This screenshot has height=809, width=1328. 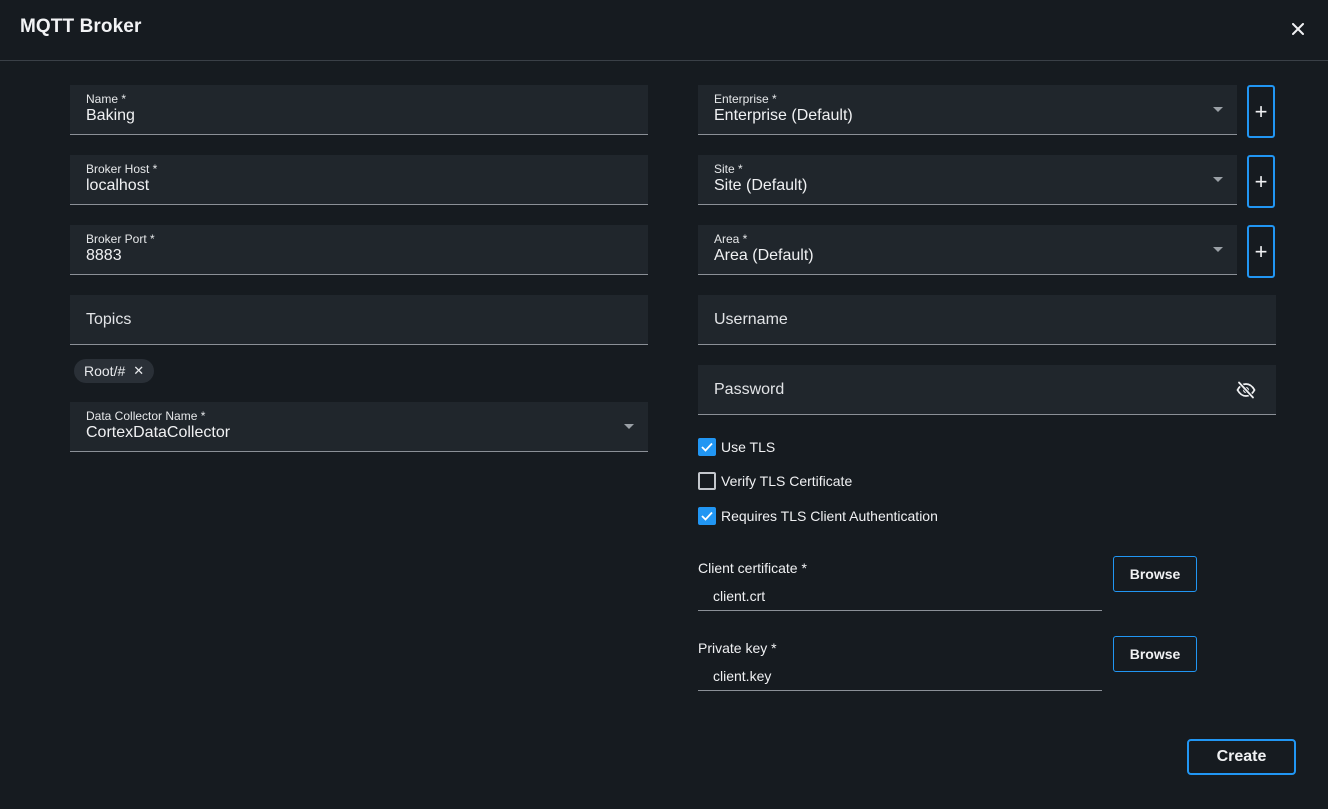 What do you see at coordinates (120, 239) in the screenshot?
I see `broker-port-label: Broker Port *` at bounding box center [120, 239].